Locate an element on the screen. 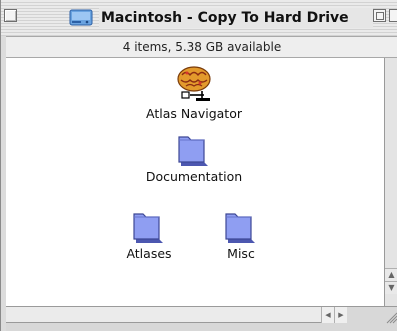  hard-drive-proxy-icon is located at coordinates (81, 17).